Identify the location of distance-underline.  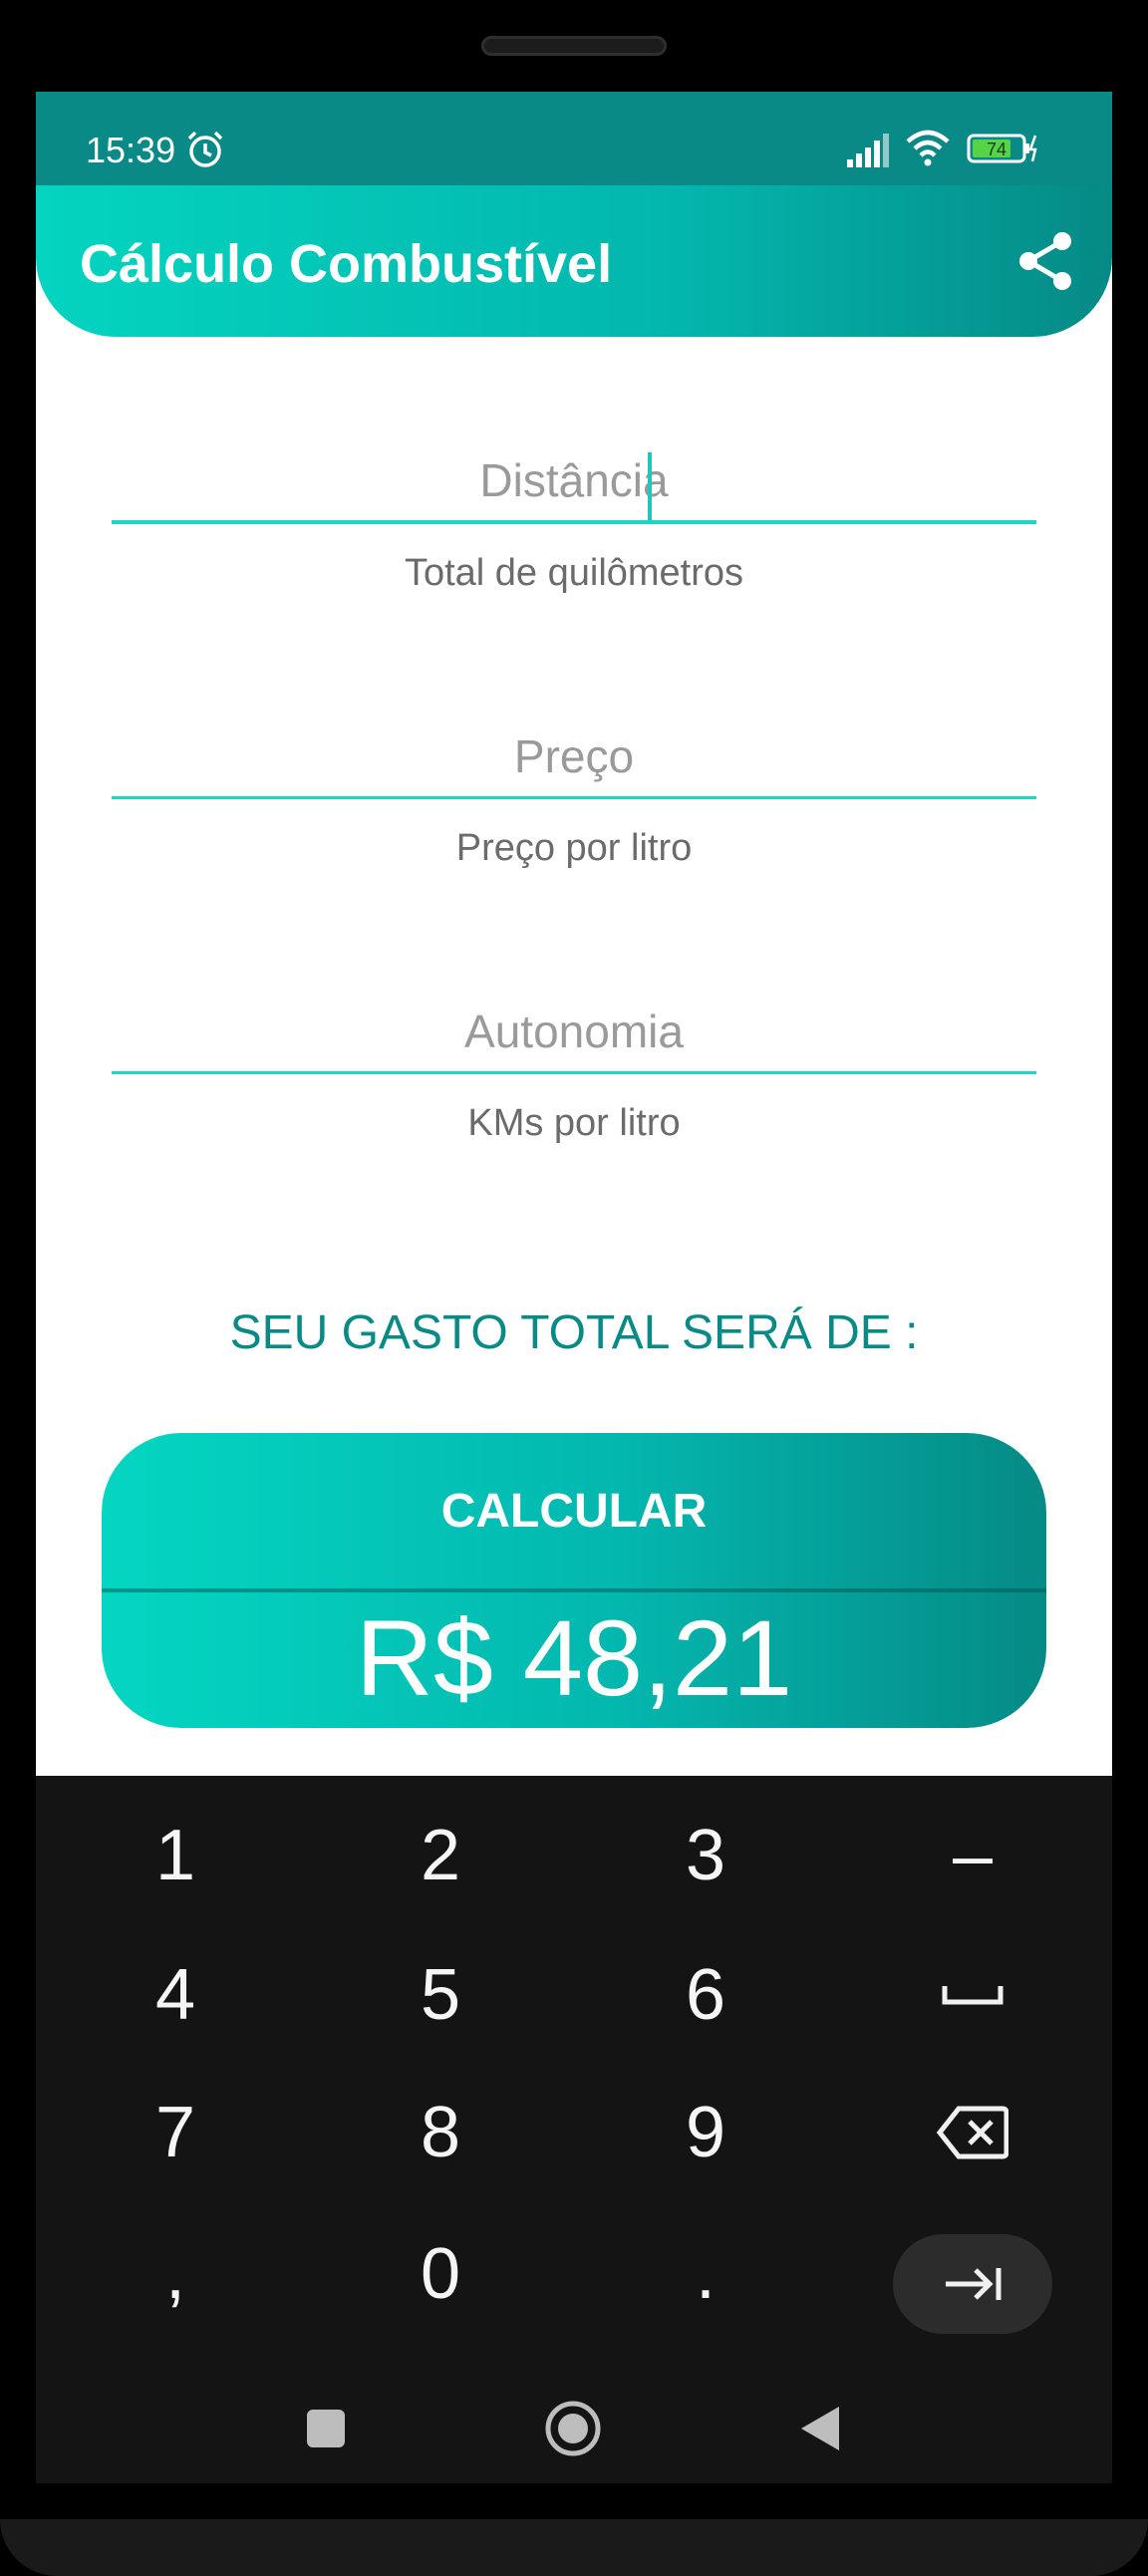
(574, 522).